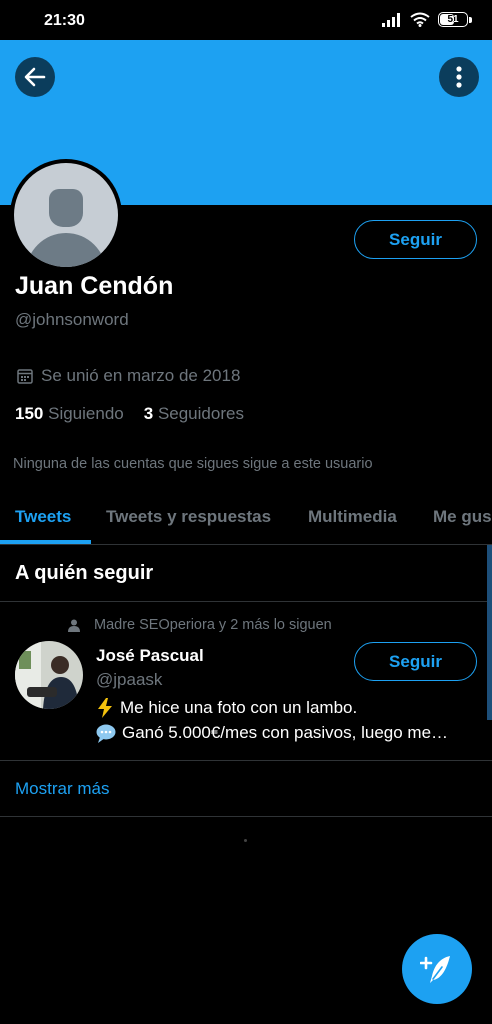 This screenshot has height=1024, width=492. Describe the element at coordinates (62, 789) in the screenshot. I see `show-more-link: Mostrar más` at that location.